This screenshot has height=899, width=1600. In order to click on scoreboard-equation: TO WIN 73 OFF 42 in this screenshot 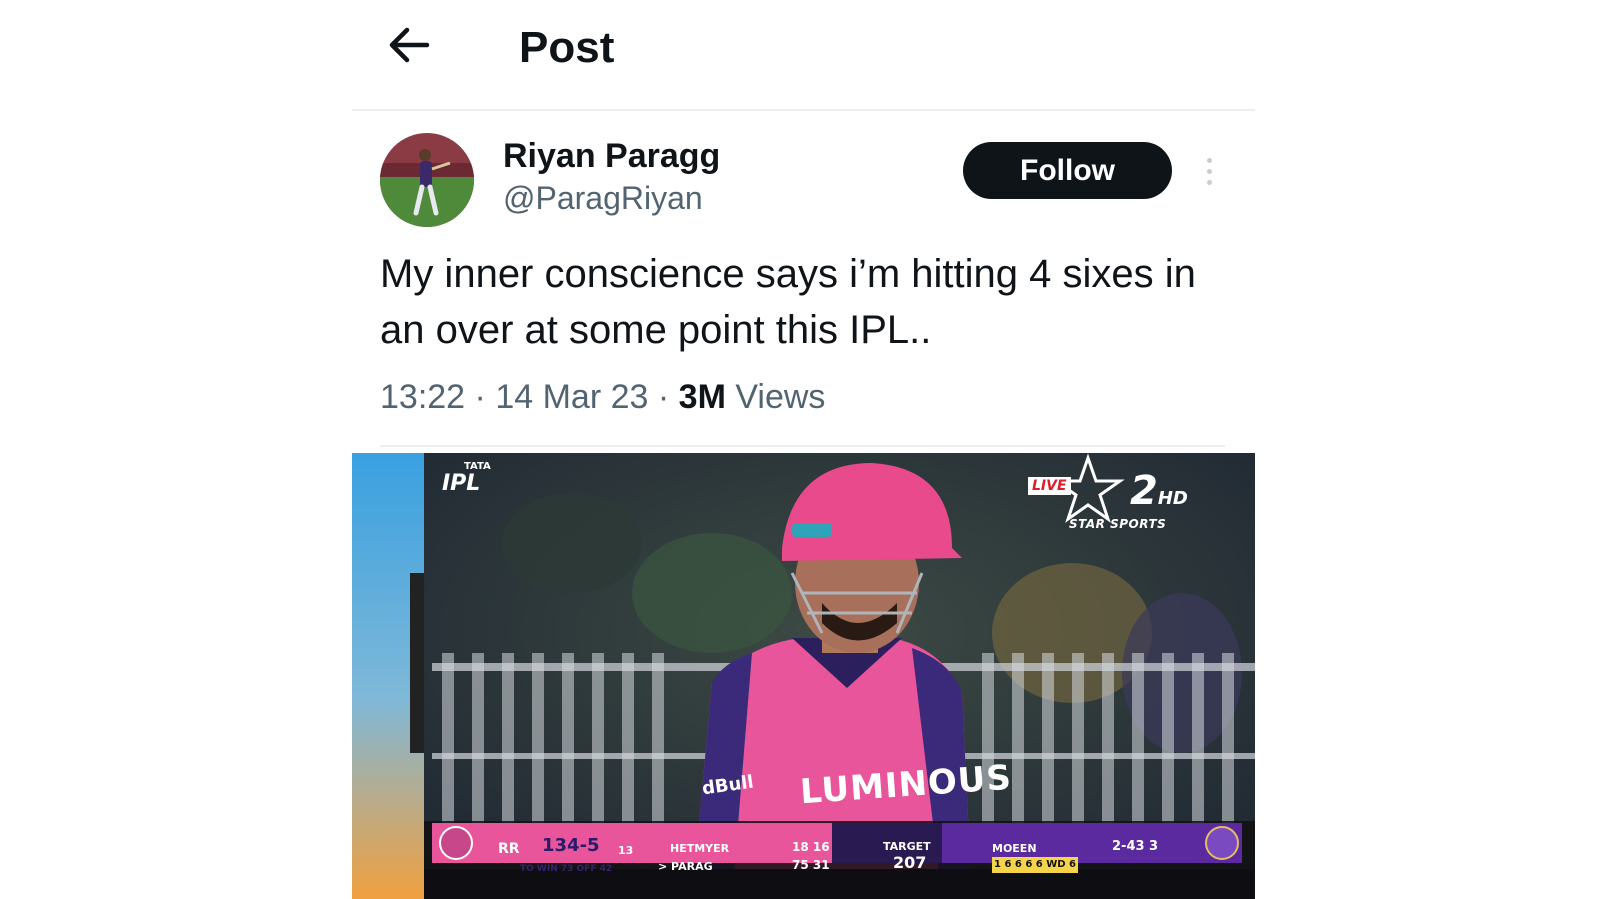, I will do `click(566, 869)`.